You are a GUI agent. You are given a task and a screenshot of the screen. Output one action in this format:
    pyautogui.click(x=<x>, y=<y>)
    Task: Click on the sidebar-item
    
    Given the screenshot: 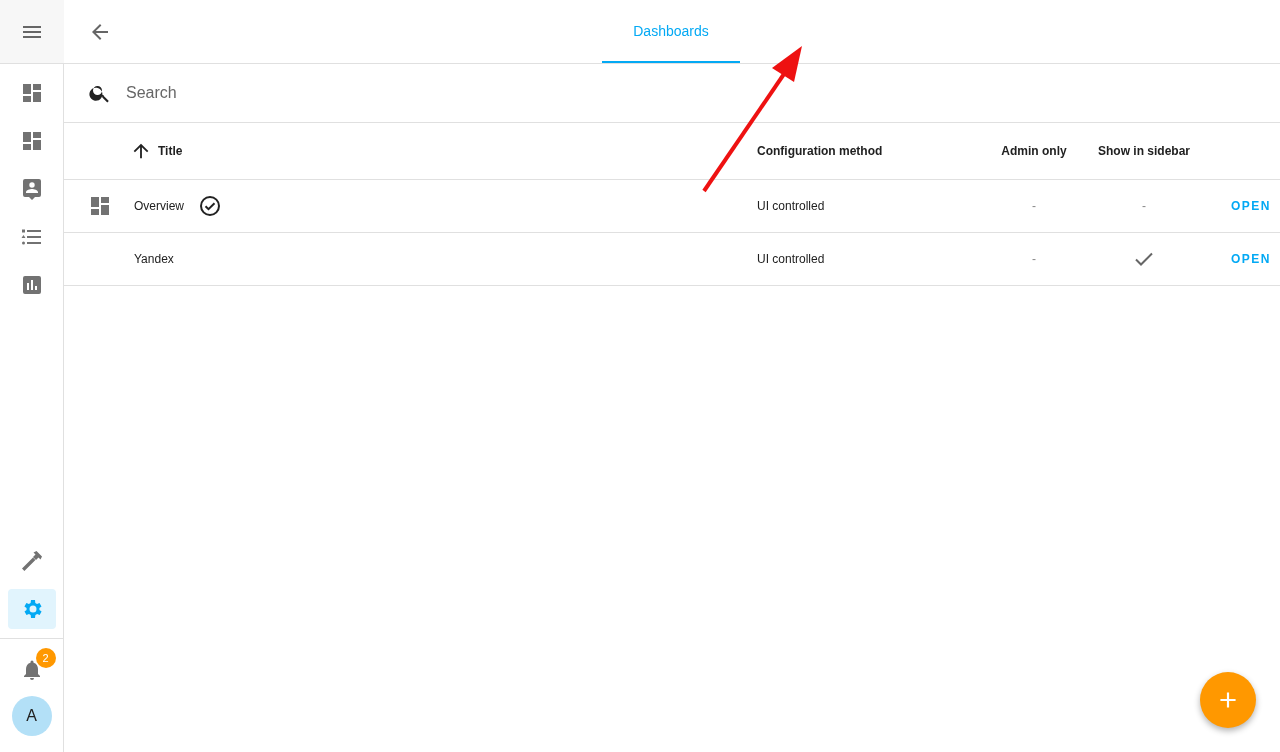 What is the action you would take?
    pyautogui.click(x=31, y=609)
    